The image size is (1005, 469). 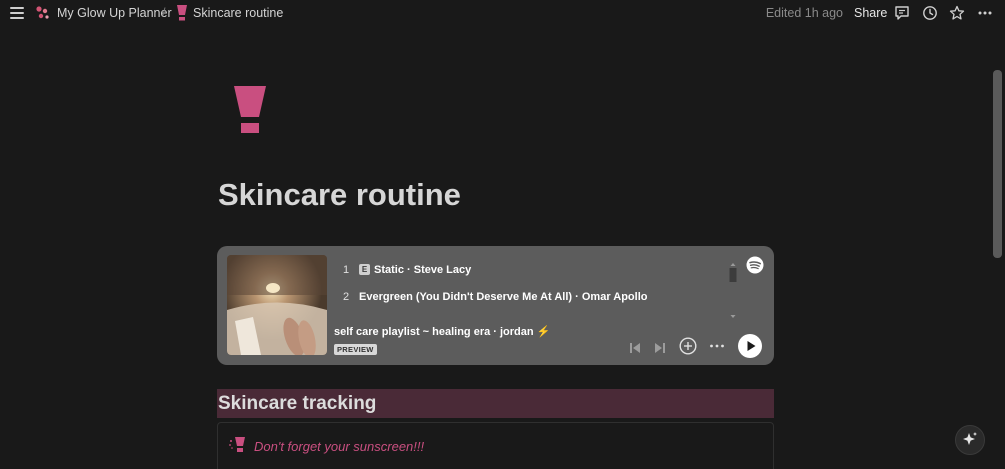 What do you see at coordinates (389, 270) in the screenshot?
I see `track-title: Static` at bounding box center [389, 270].